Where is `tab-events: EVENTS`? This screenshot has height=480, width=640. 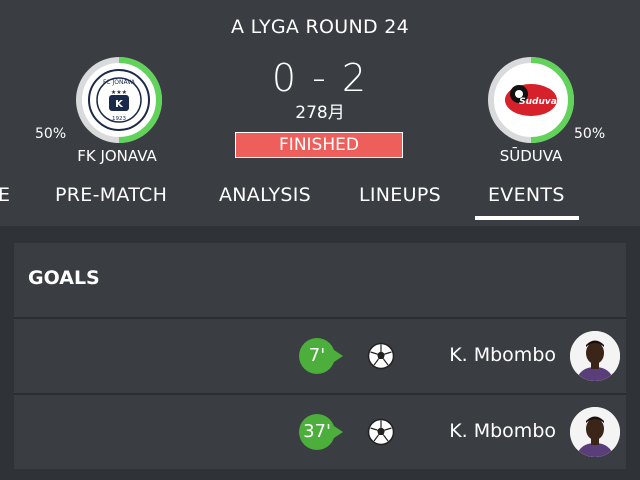 tab-events: EVENTS is located at coordinates (526, 195).